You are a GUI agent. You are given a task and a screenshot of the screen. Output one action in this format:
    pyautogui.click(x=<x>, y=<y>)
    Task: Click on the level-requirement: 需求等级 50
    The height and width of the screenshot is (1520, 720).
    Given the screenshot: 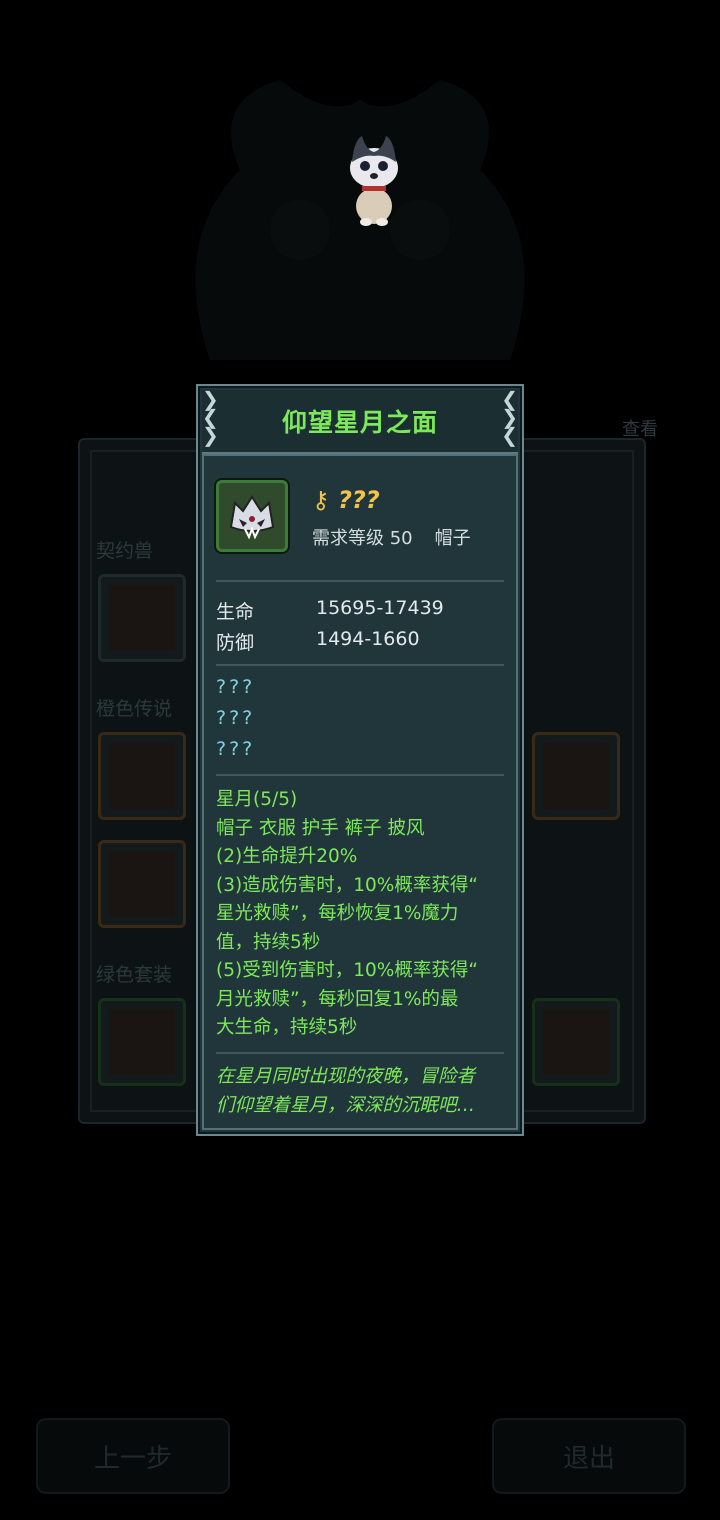 What is the action you would take?
    pyautogui.click(x=362, y=538)
    